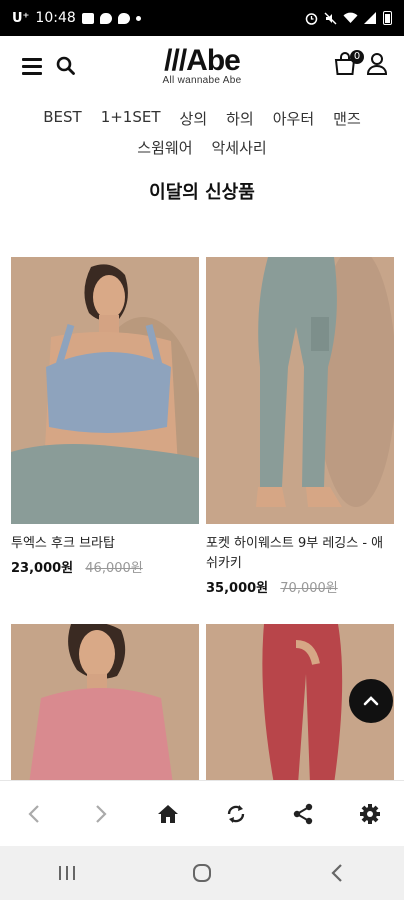  I want to click on recents-icon, so click(67, 873).